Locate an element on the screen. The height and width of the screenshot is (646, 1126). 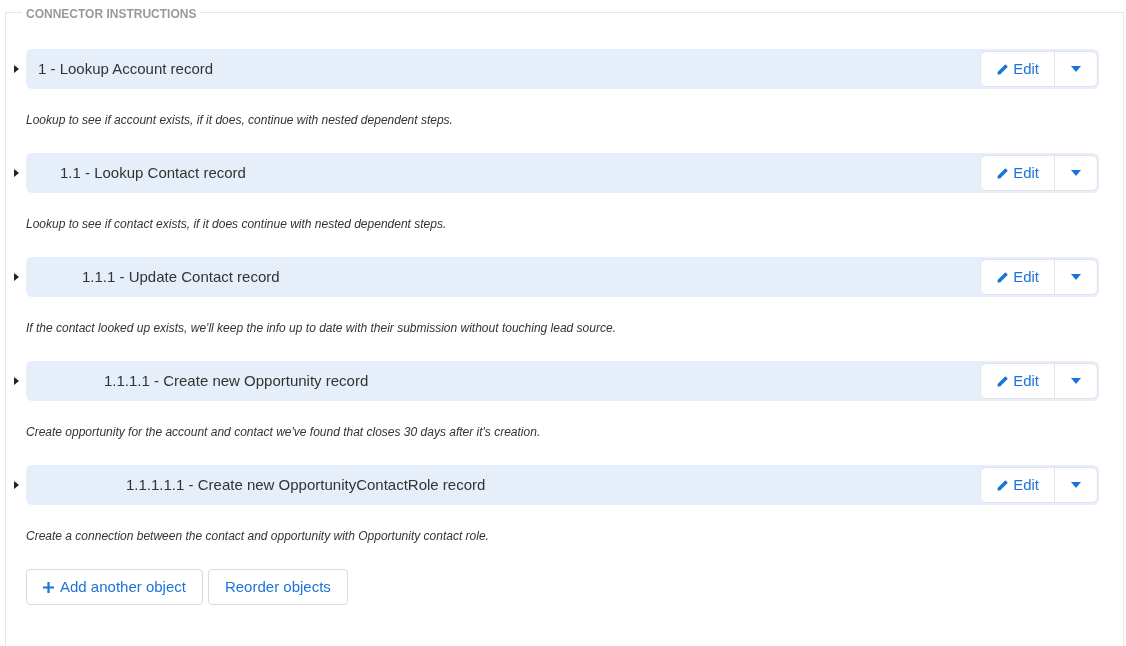
add-object-button: Add another object is located at coordinates (114, 587).